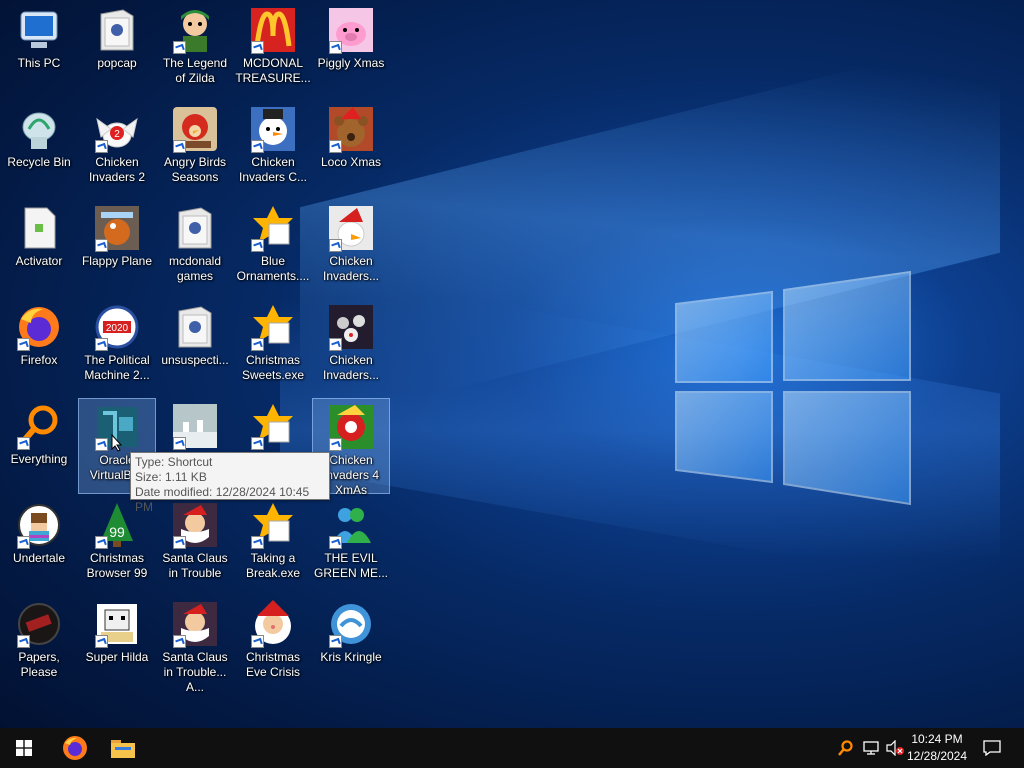 Image resolution: width=1024 pixels, height=768 pixels. What do you see at coordinates (39, 149) in the screenshot?
I see `desktop-icon: Recycle Bin` at bounding box center [39, 149].